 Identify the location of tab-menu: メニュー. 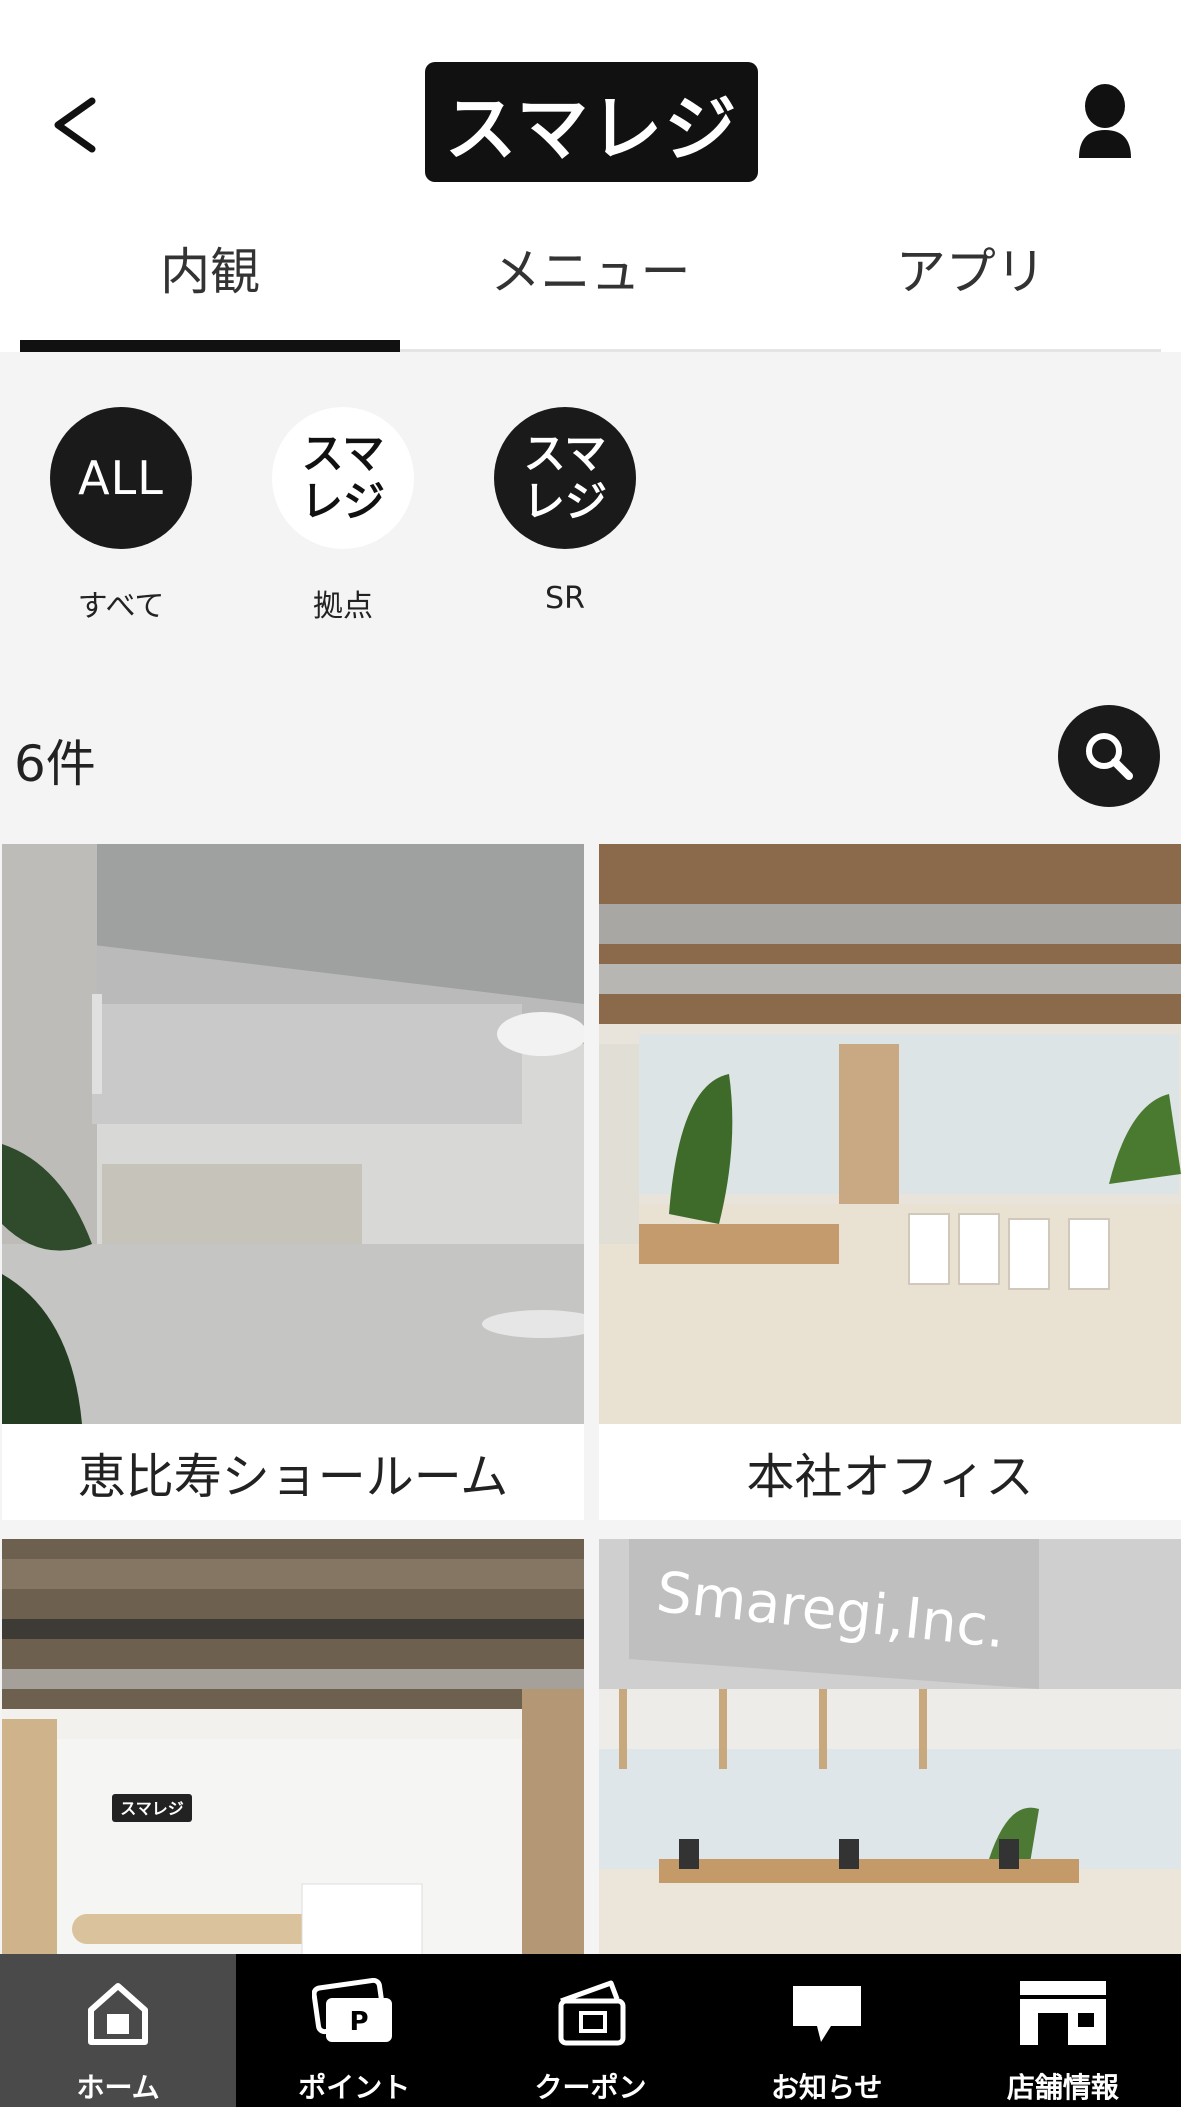
(590, 279).